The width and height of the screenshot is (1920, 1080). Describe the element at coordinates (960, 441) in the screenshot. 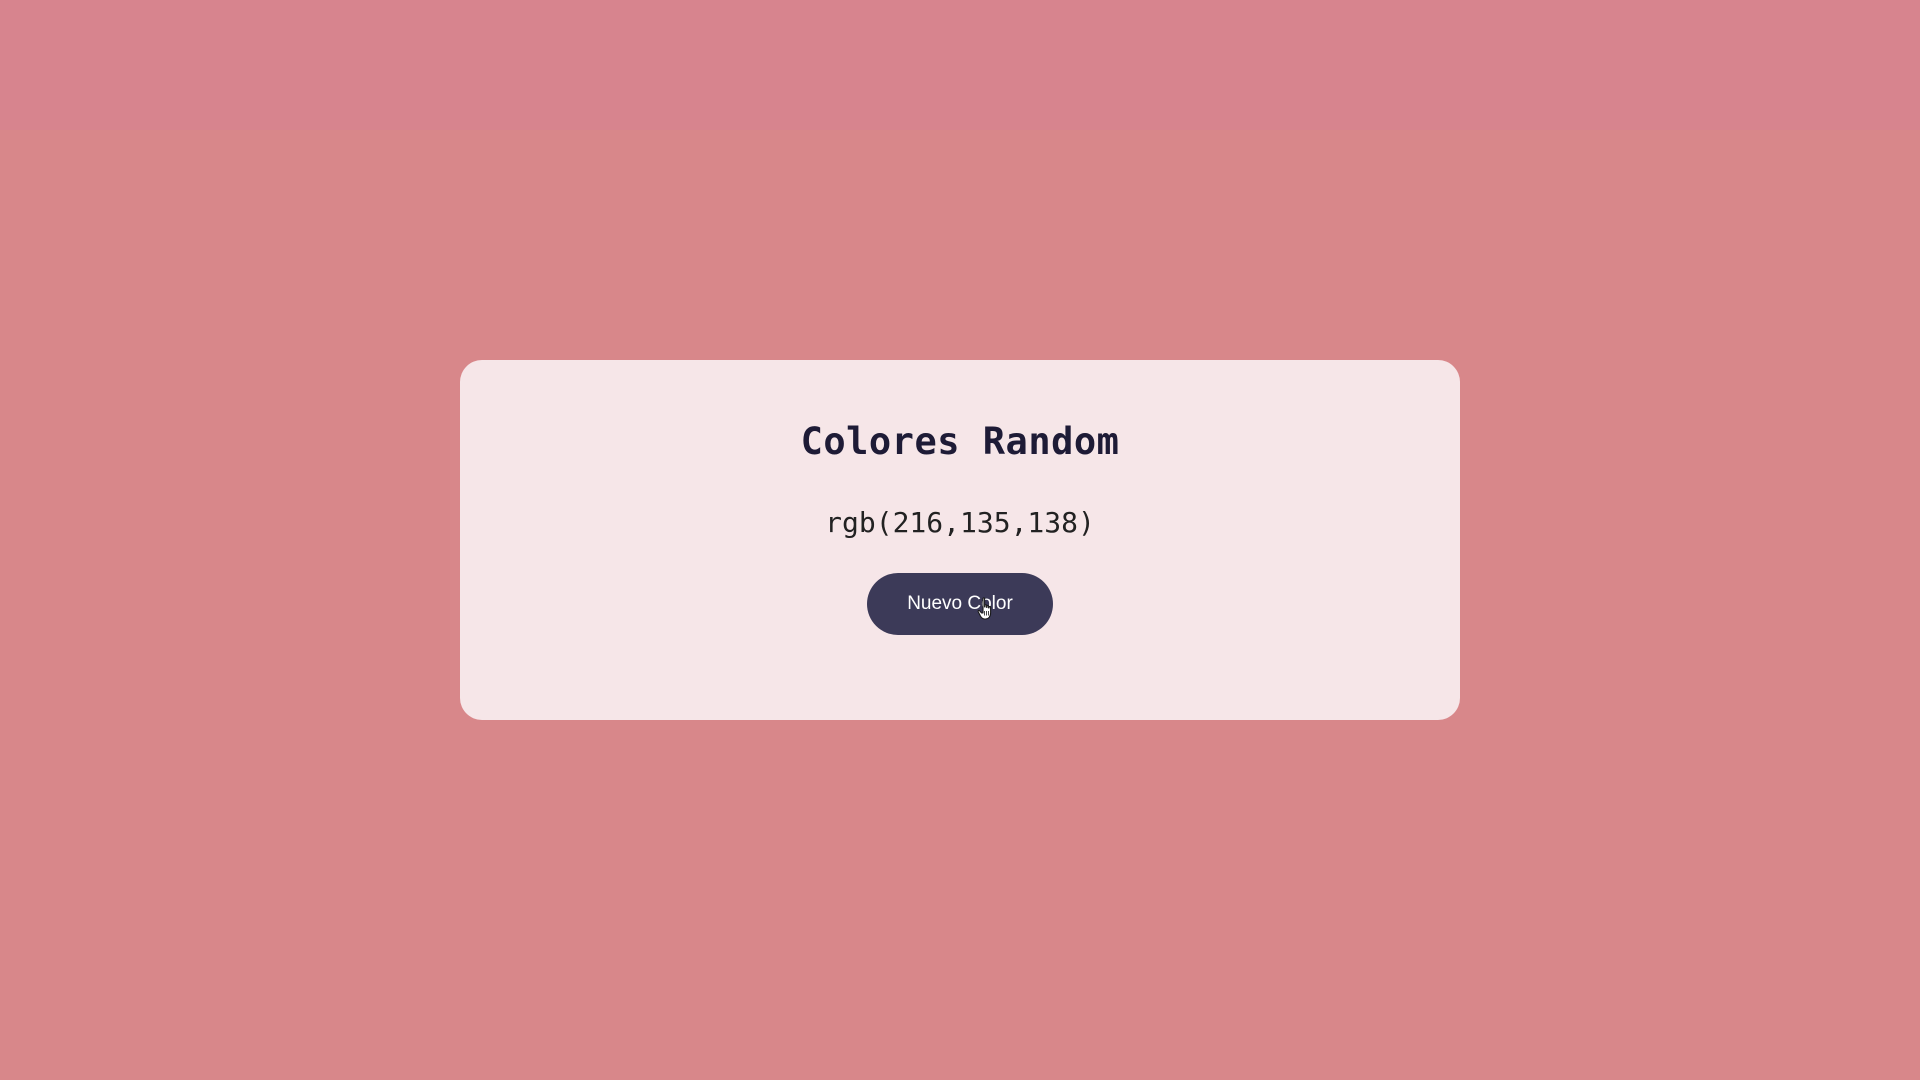

I see `page-title: Colores Random` at that location.